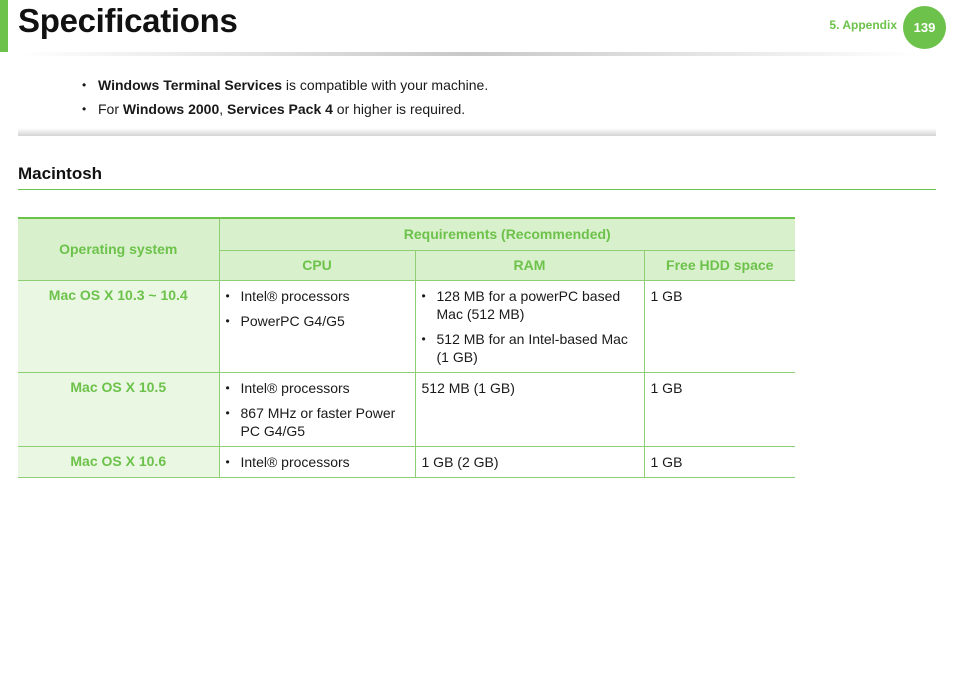  I want to click on os-cell: Mac OS X 10.6, so click(119, 461).